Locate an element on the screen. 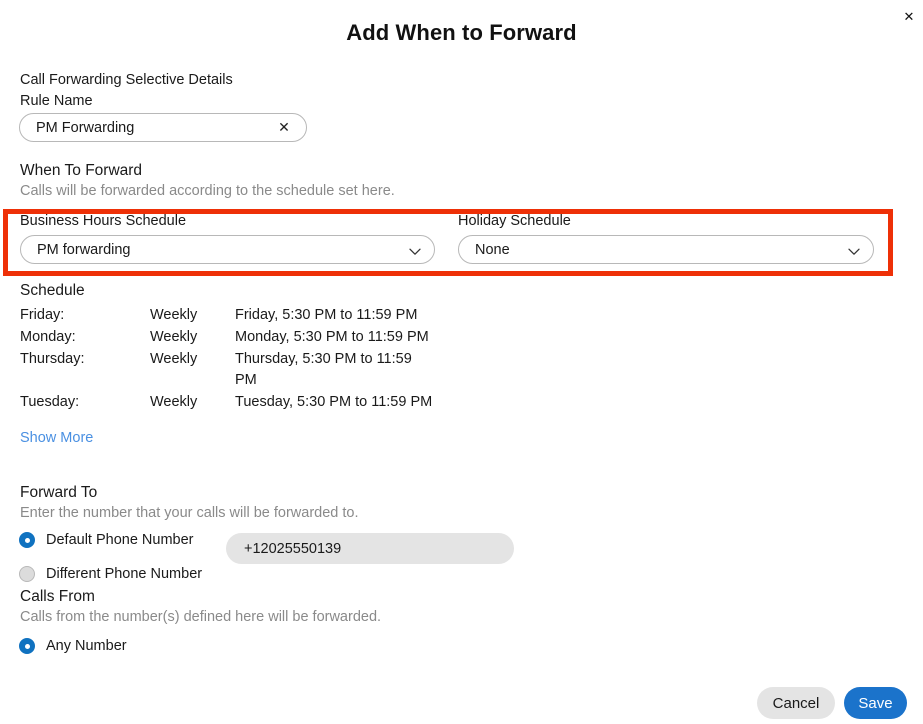 The height and width of the screenshot is (724, 923). schedule-detail: Tuesday, 5:30 PM to 11:59 PM is located at coordinates (334, 402).